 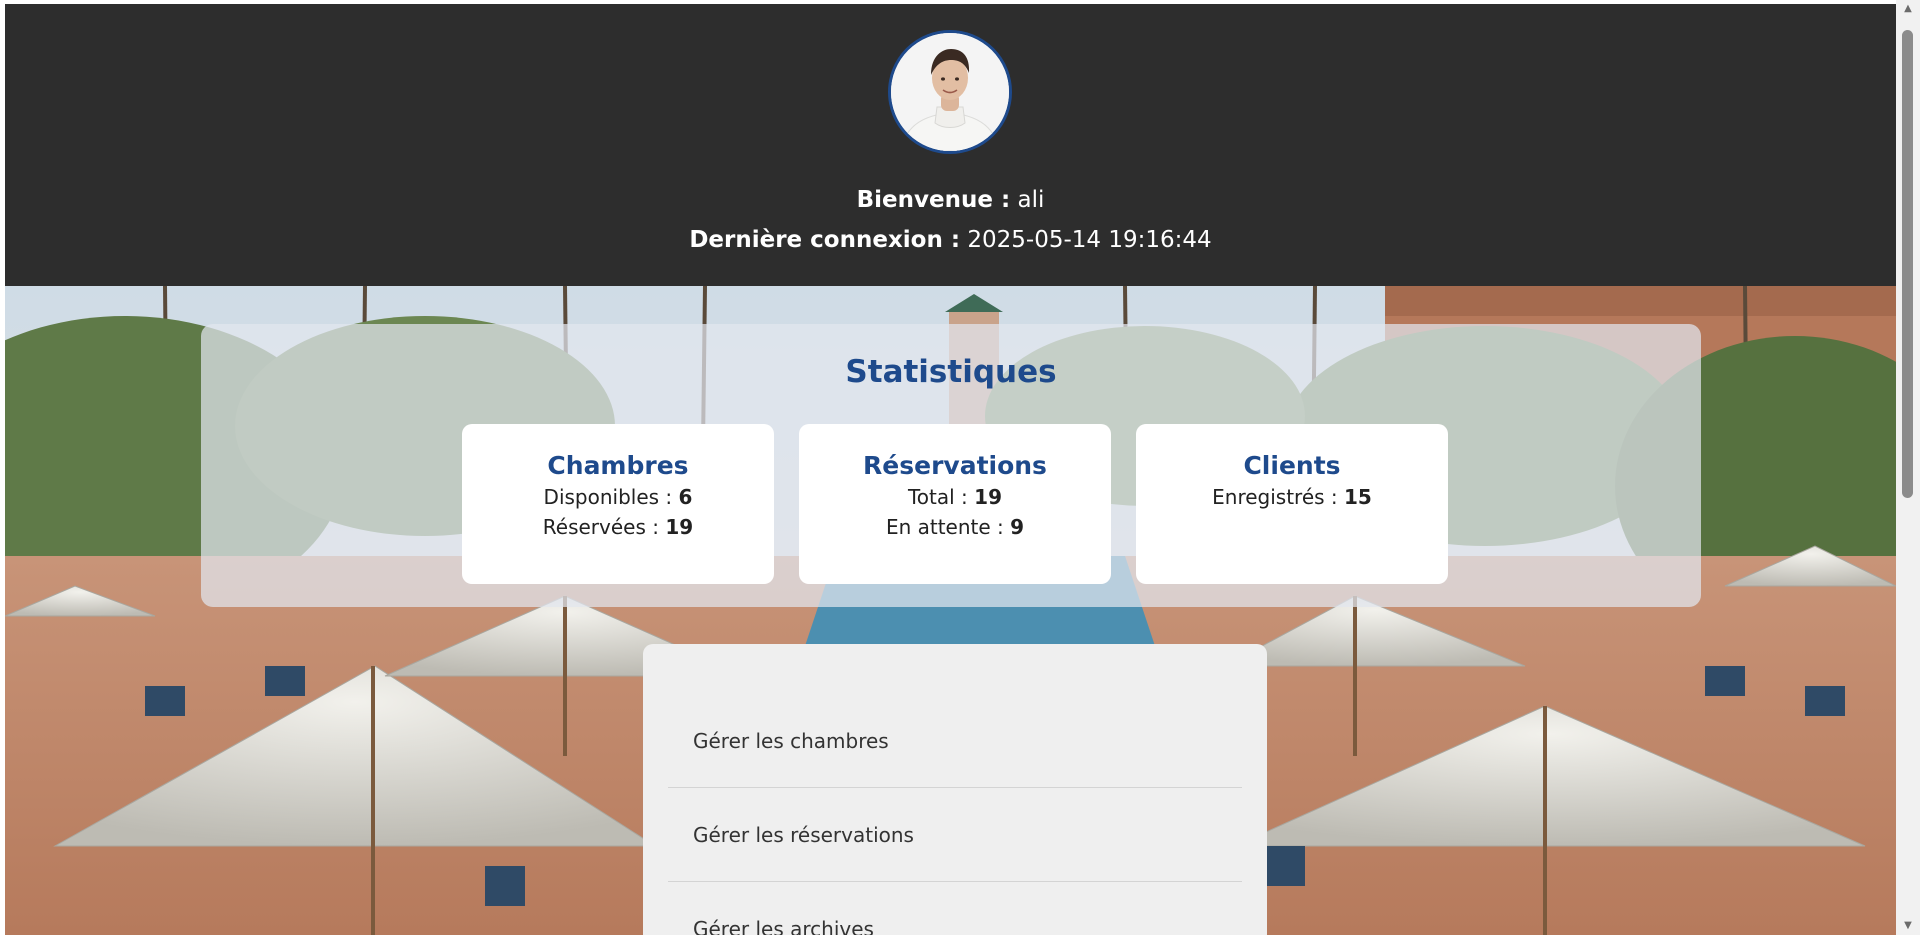 What do you see at coordinates (955, 908) in the screenshot?
I see `menu-item-manage-archives: Gérer les archives` at bounding box center [955, 908].